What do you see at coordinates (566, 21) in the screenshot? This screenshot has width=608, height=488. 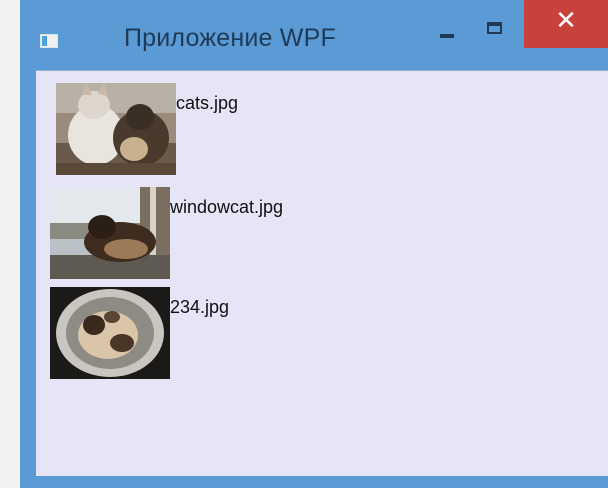 I see `close-icon: ✕` at bounding box center [566, 21].